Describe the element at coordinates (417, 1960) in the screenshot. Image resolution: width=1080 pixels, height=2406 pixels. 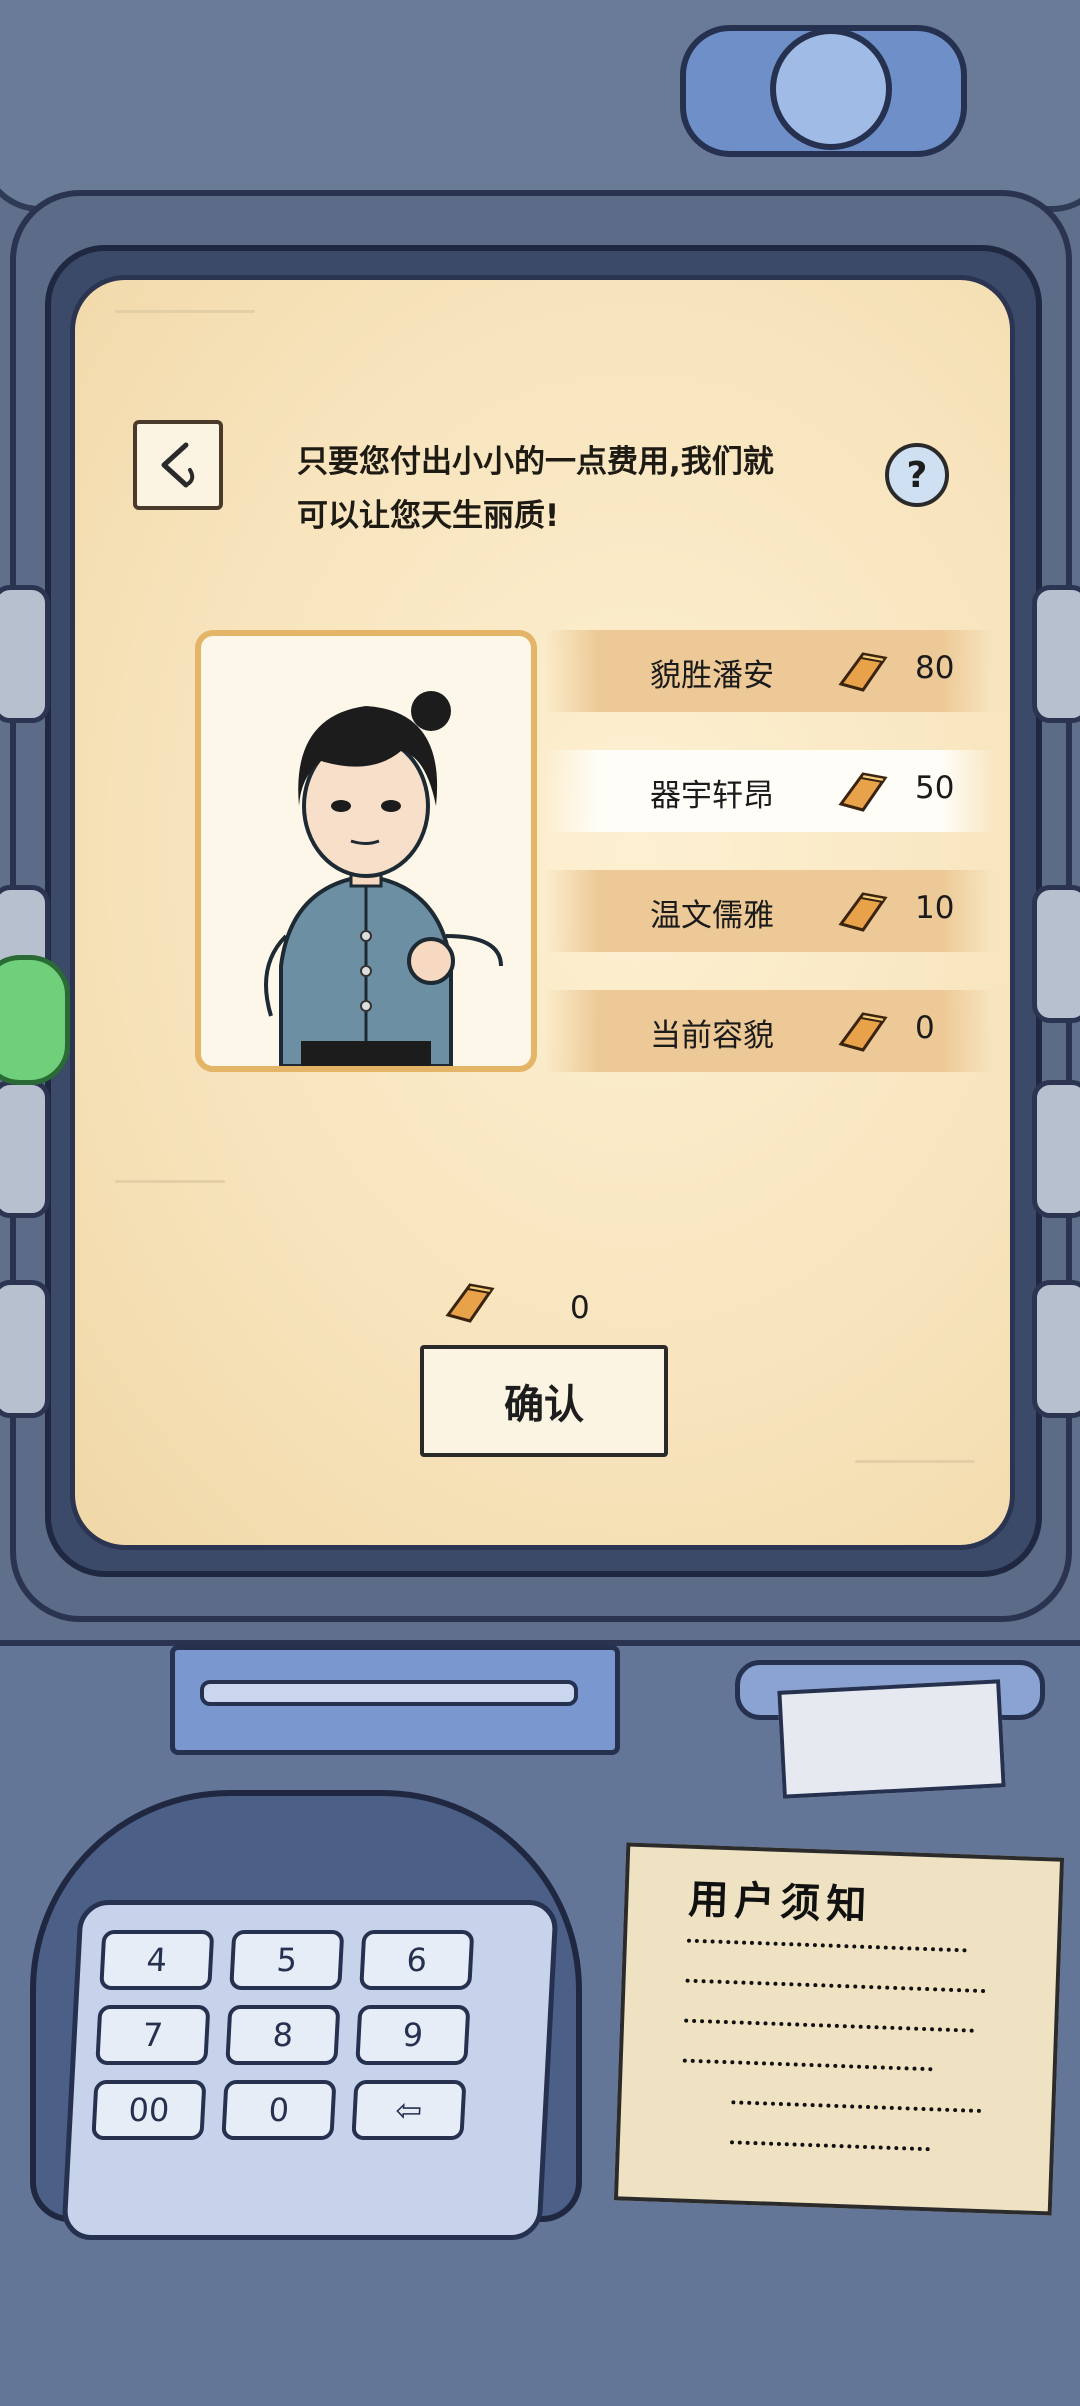
I see `key-6: 6` at that location.